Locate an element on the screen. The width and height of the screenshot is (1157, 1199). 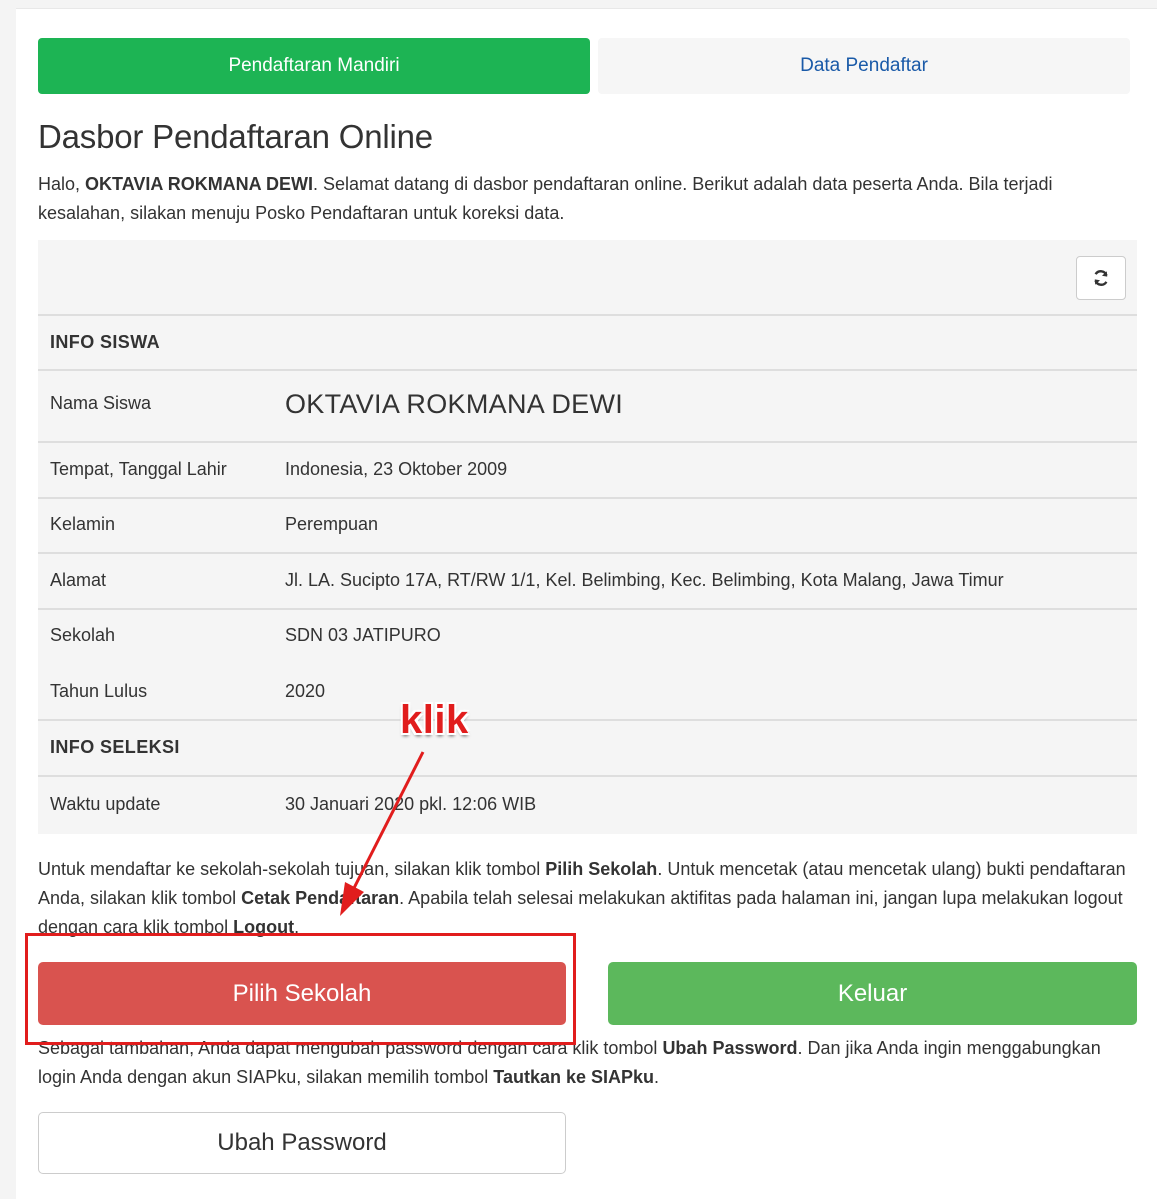
refresh-icon is located at coordinates (1101, 278).